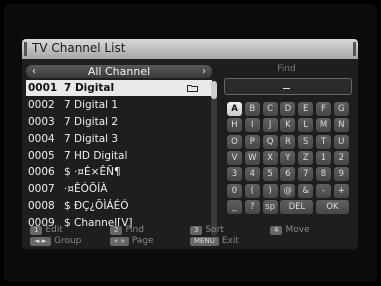 Image resolution: width=381 pixels, height=286 pixels. Describe the element at coordinates (41, 206) in the screenshot. I see `channel-number: 0008` at that location.